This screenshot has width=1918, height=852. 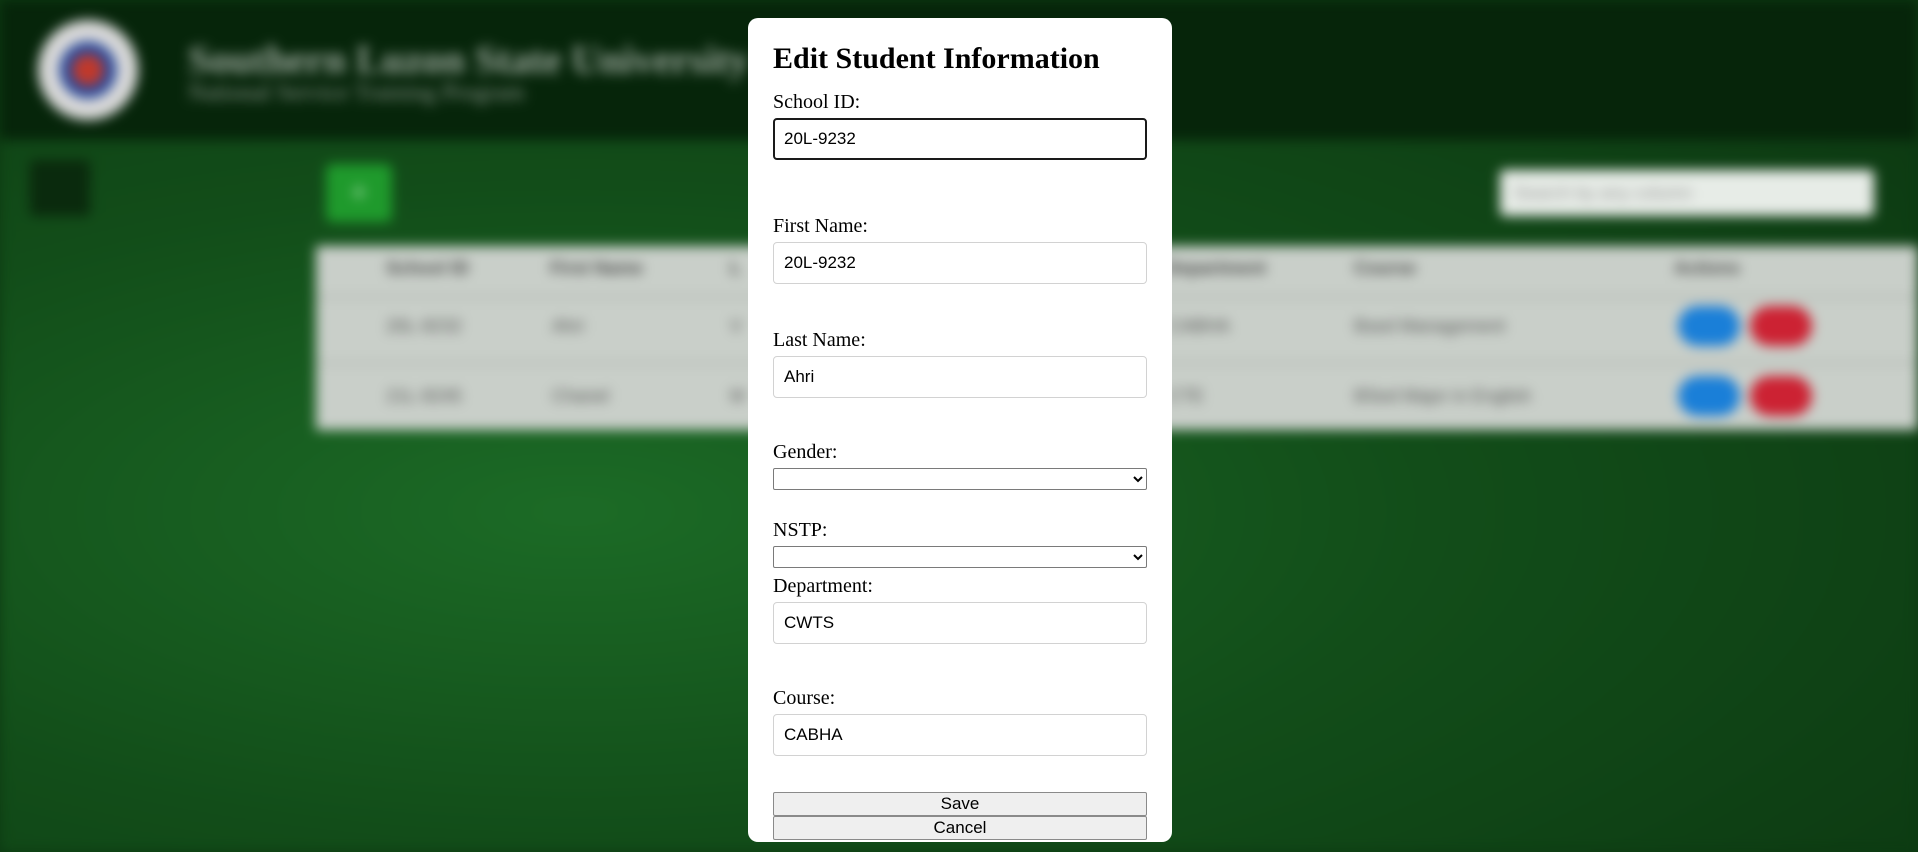 What do you see at coordinates (1430, 326) in the screenshot?
I see `table-cell-course: Bsed Management` at bounding box center [1430, 326].